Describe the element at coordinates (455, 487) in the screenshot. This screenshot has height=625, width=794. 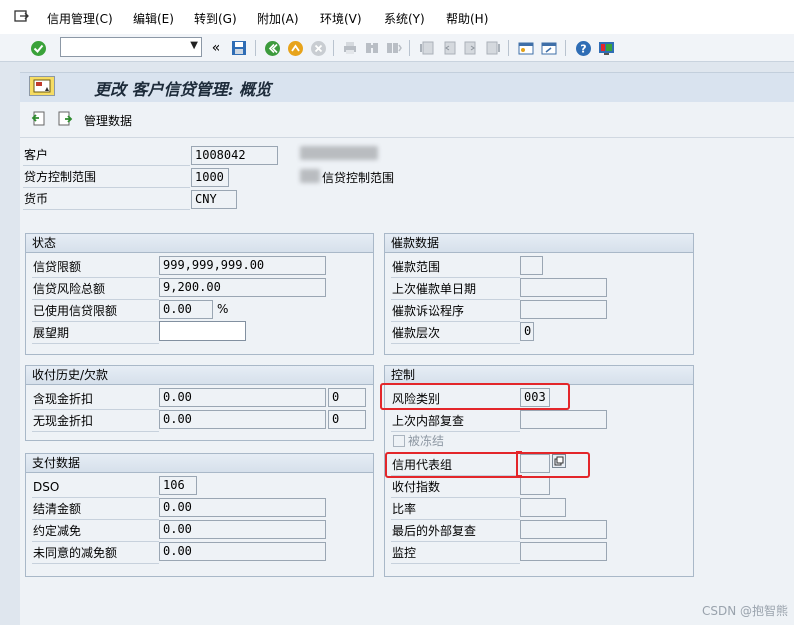
I see `payment-index-label: 收付指数` at that location.